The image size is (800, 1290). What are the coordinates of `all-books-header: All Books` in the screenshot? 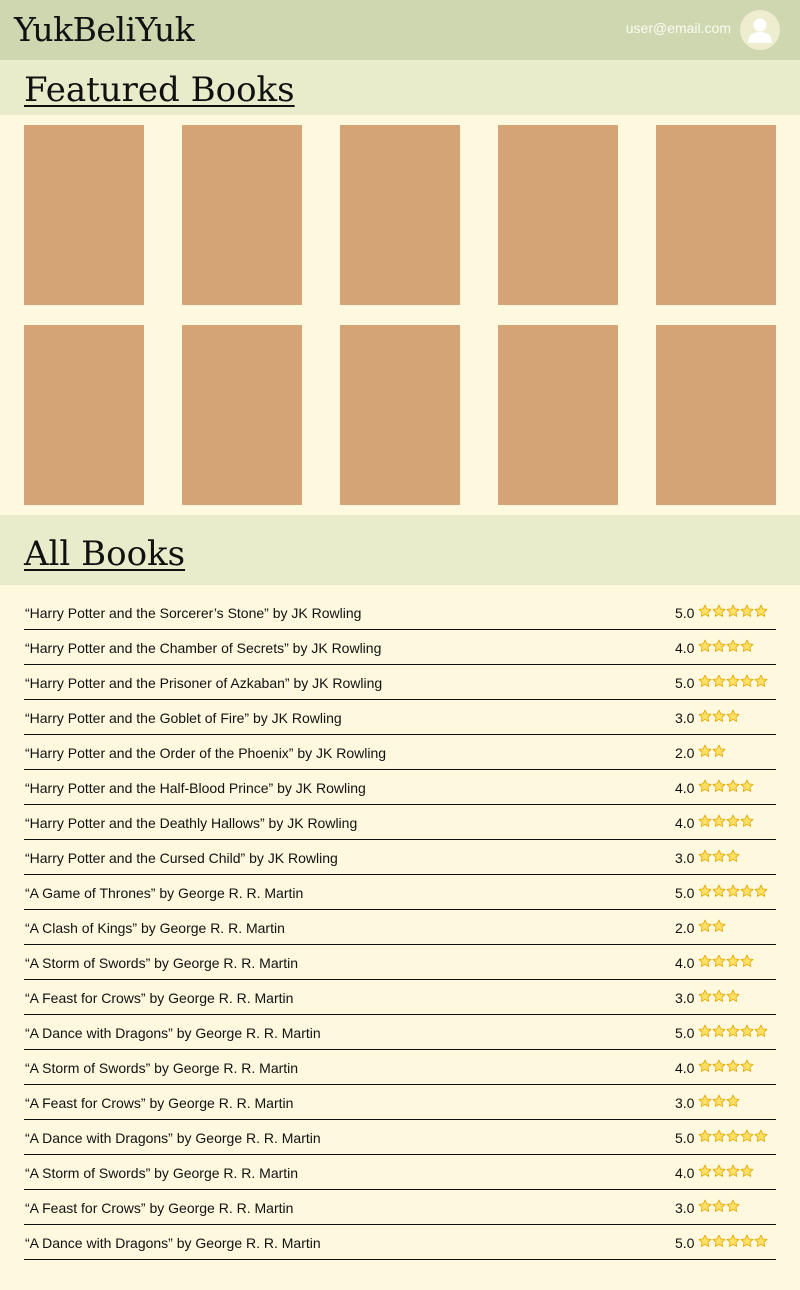 It's located at (400, 550).